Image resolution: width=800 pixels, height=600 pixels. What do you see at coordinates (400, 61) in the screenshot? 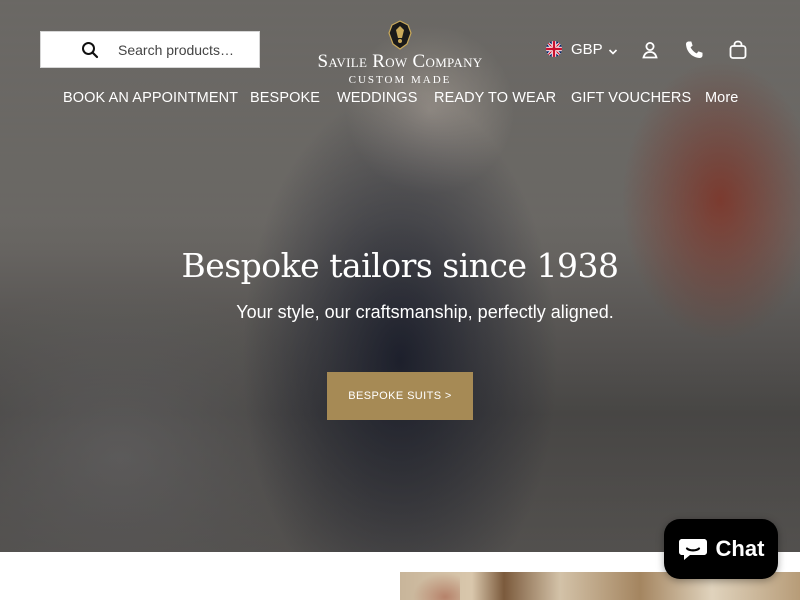
I see `logo-name: Savile Row Company` at bounding box center [400, 61].